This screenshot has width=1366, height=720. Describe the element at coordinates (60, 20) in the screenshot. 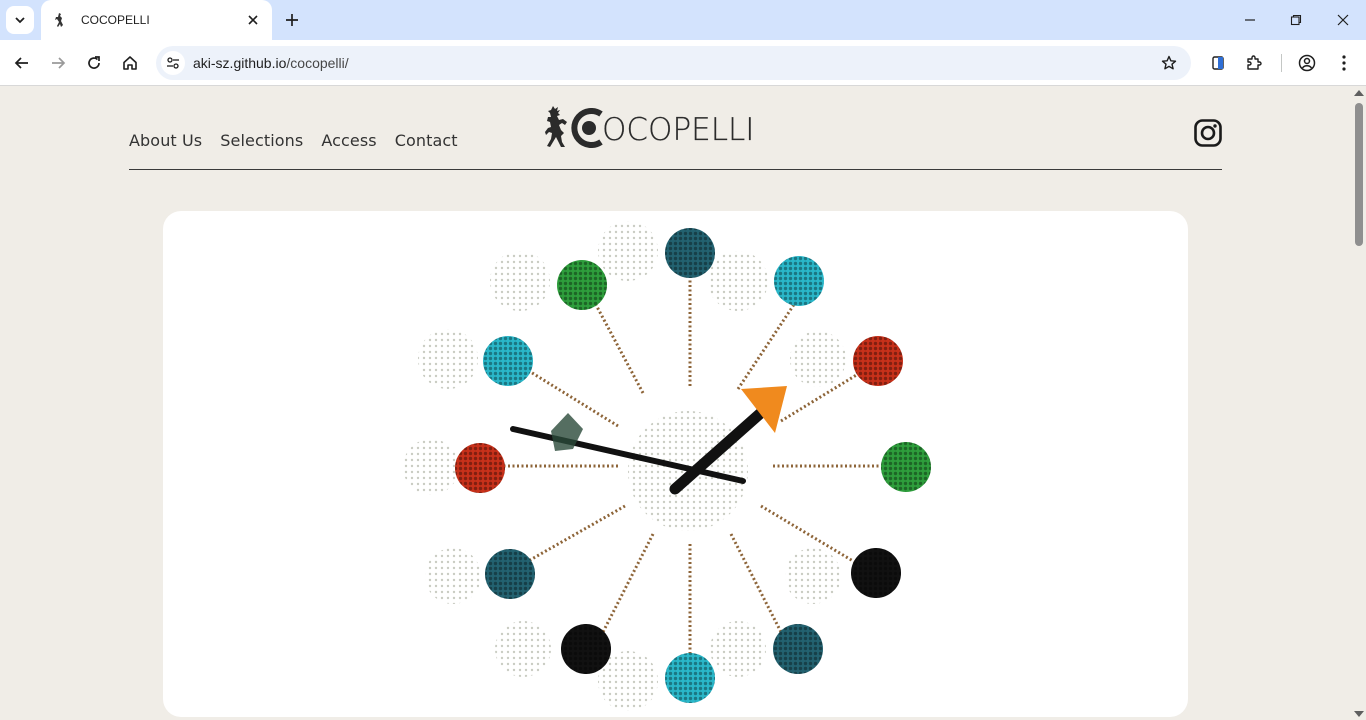

I see `kokopelli-favicon-icon` at that location.